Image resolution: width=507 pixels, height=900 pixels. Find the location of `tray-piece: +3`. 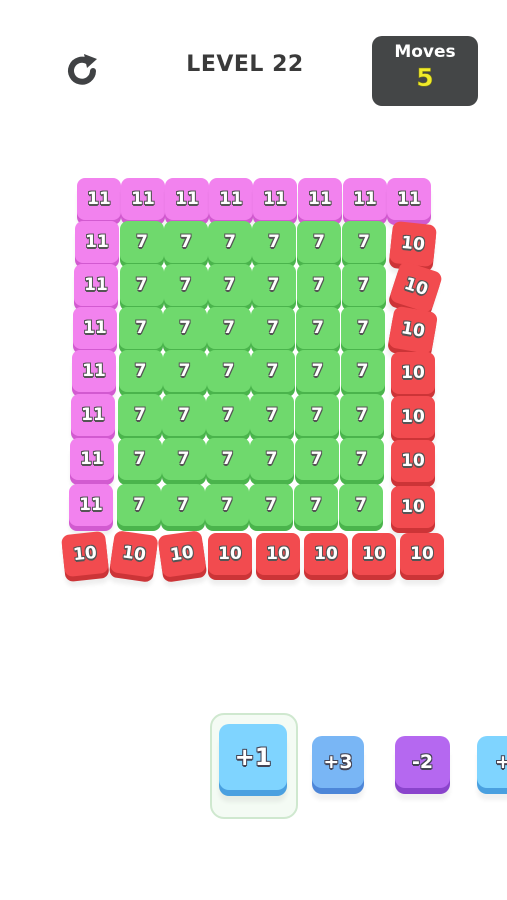

tray-piece: +3 is located at coordinates (338, 762).